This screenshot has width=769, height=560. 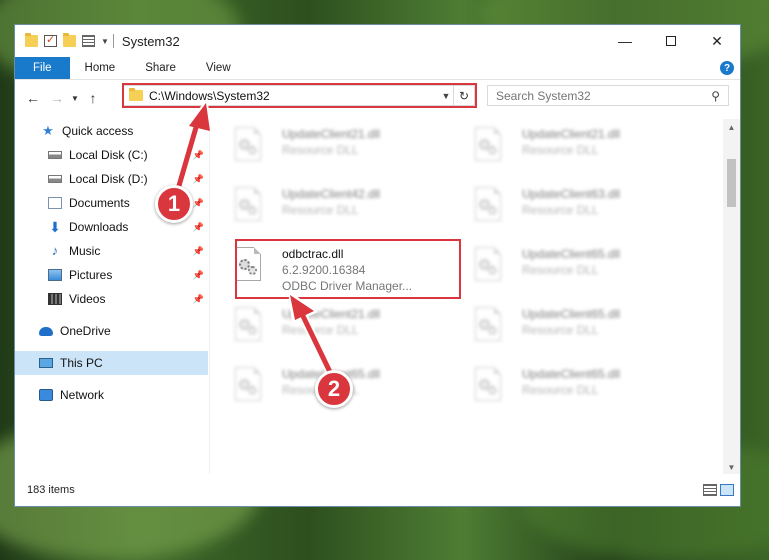 I want to click on documents-icon, so click(x=55, y=203).